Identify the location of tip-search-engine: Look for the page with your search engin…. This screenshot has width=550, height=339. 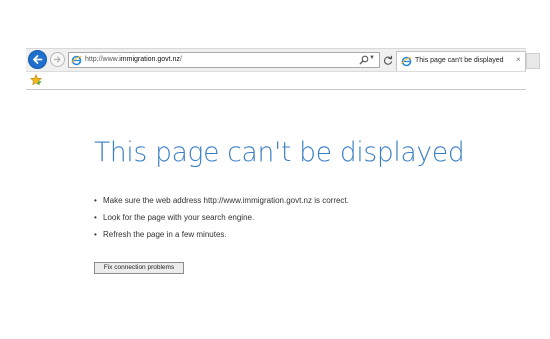
(221, 217).